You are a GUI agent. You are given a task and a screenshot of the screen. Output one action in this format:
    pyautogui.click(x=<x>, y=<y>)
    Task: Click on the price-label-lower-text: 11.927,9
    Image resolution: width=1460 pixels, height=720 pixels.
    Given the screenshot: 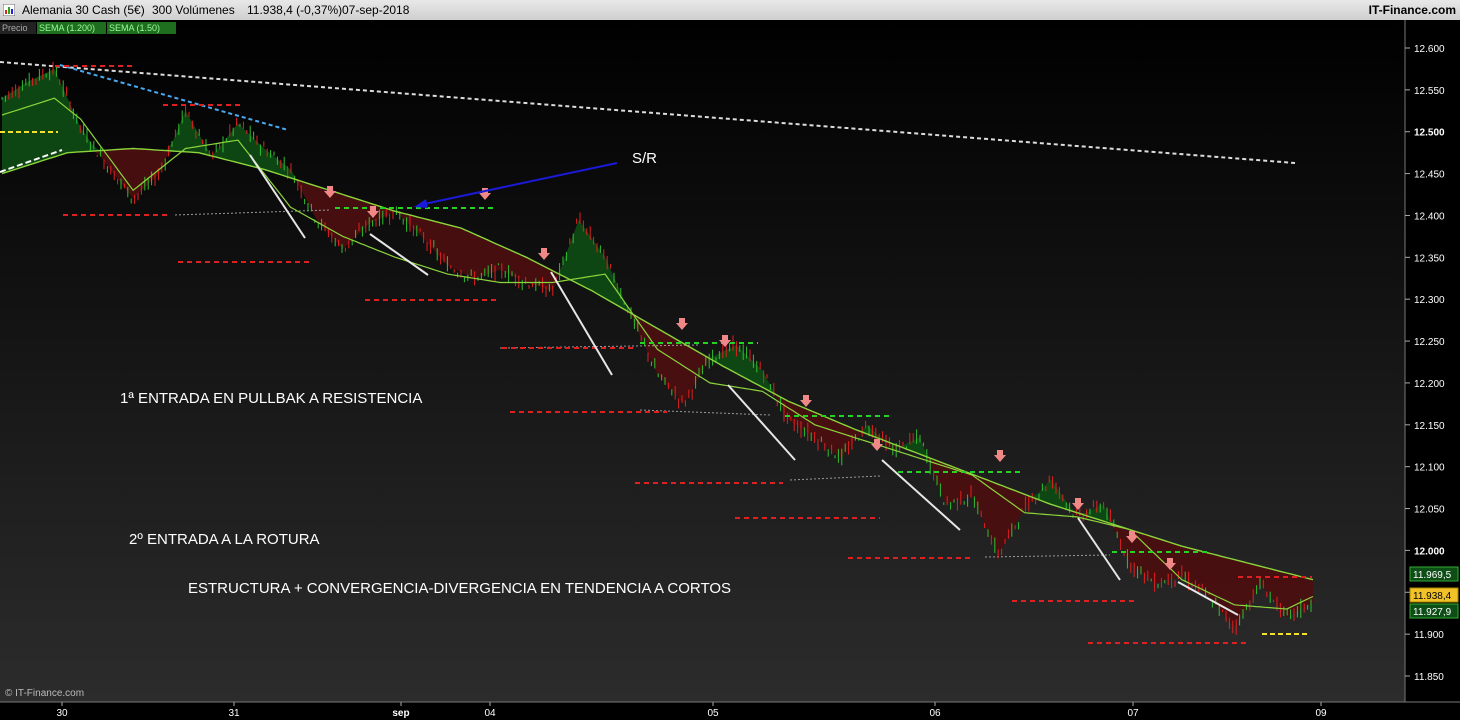 What is the action you would take?
    pyautogui.click(x=1432, y=612)
    